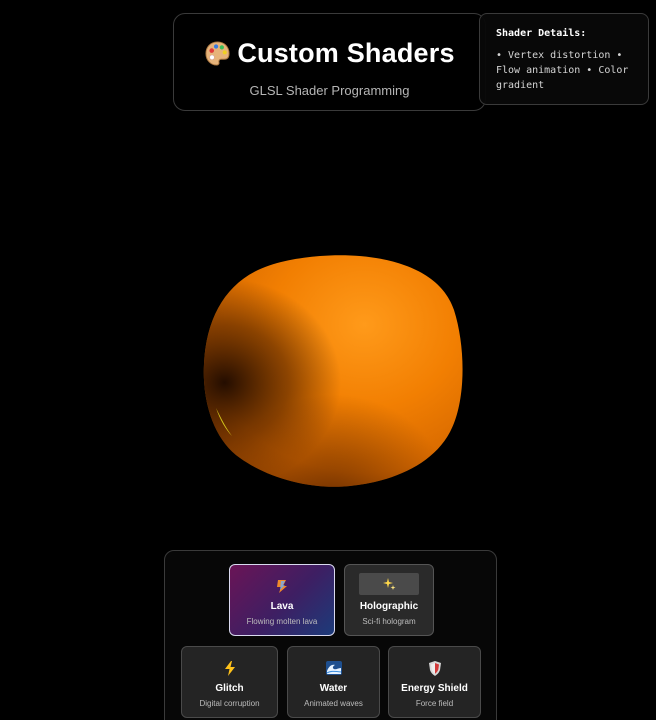 This screenshot has height=720, width=656. What do you see at coordinates (541, 33) in the screenshot?
I see `details-title: Shader Details:` at bounding box center [541, 33].